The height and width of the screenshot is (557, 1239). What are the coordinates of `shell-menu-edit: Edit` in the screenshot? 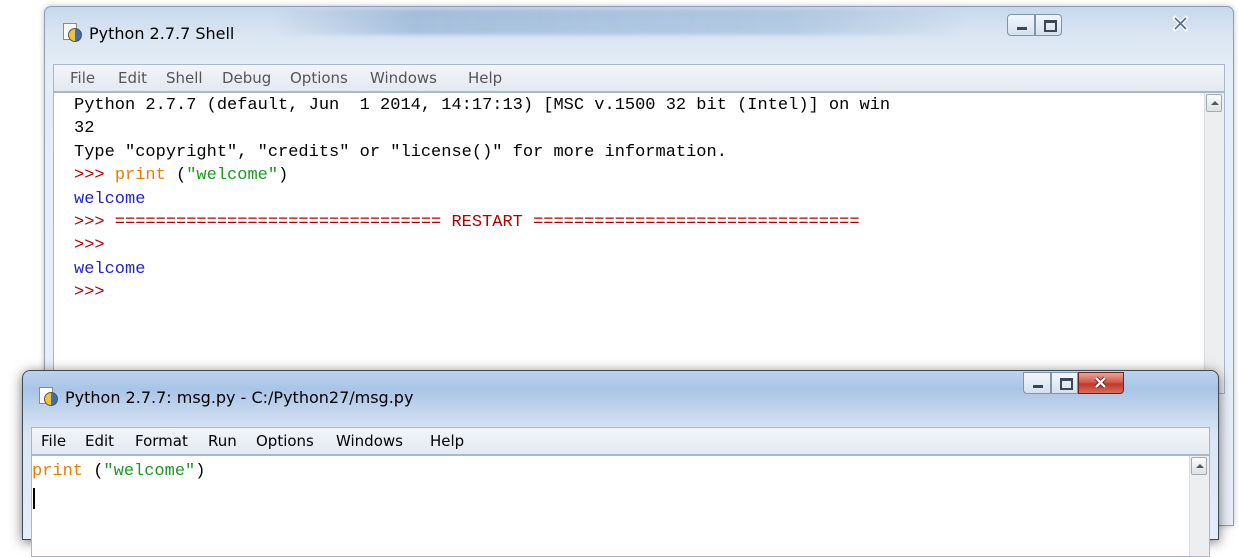 It's located at (132, 78).